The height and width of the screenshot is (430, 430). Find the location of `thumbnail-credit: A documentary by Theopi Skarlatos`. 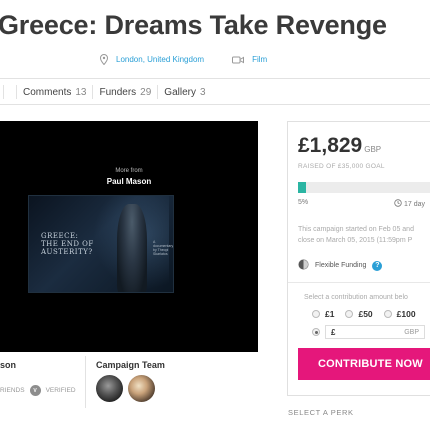

thumbnail-credit: A documentary by Theopi Skarlatos is located at coordinates (163, 248).